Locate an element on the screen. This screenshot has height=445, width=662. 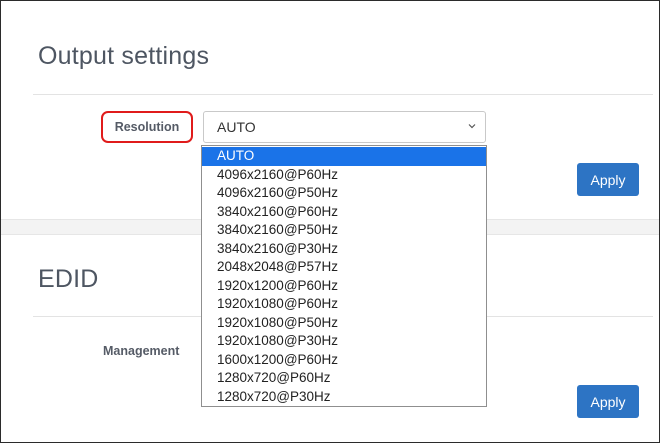
chevron-down-icon is located at coordinates (472, 127).